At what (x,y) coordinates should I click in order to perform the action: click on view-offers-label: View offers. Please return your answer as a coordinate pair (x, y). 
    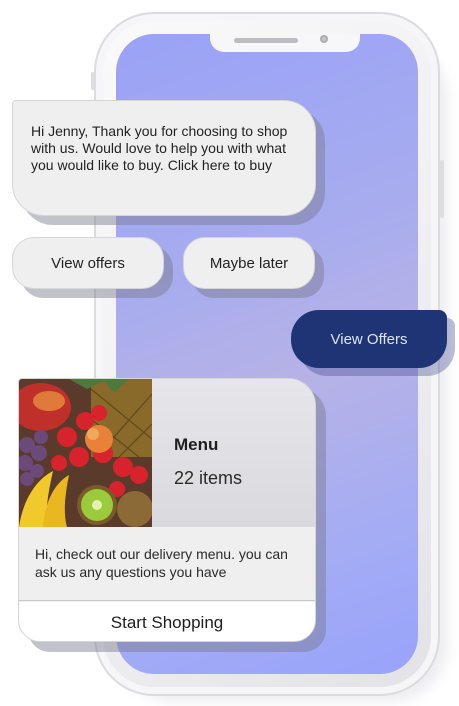
    Looking at the image, I should click on (88, 263).